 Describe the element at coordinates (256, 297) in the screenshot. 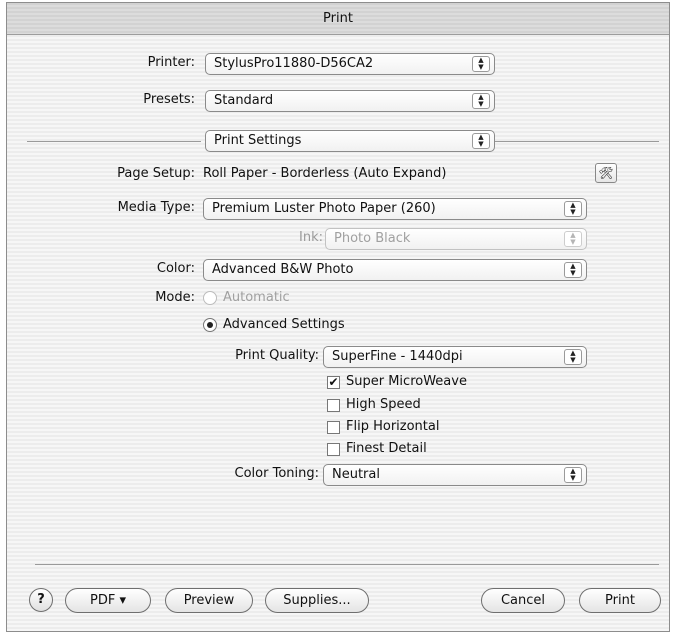

I see `mode-automatic-label: Automatic` at that location.